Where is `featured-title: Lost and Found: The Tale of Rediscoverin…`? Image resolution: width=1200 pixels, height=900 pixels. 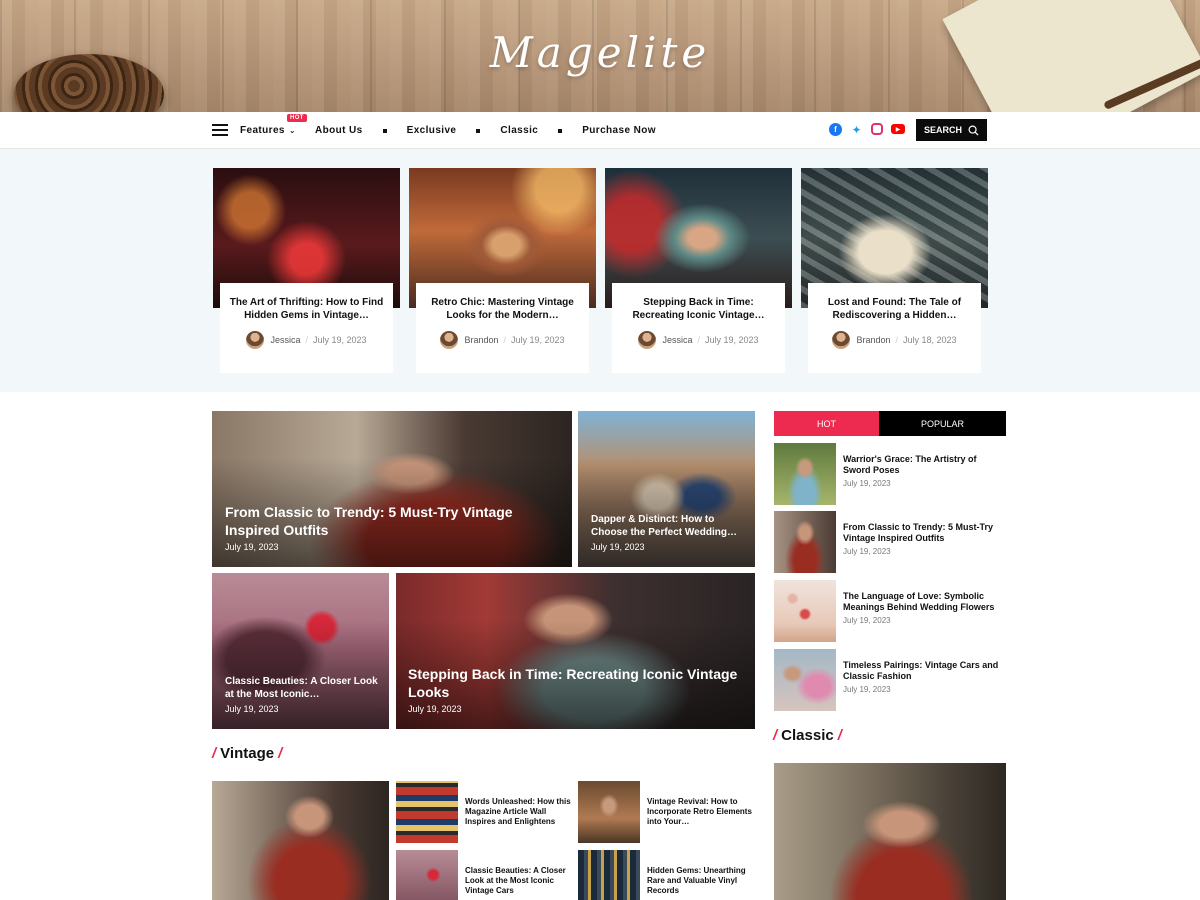 featured-title: Lost and Found: The Tale of Rediscoverin… is located at coordinates (894, 309).